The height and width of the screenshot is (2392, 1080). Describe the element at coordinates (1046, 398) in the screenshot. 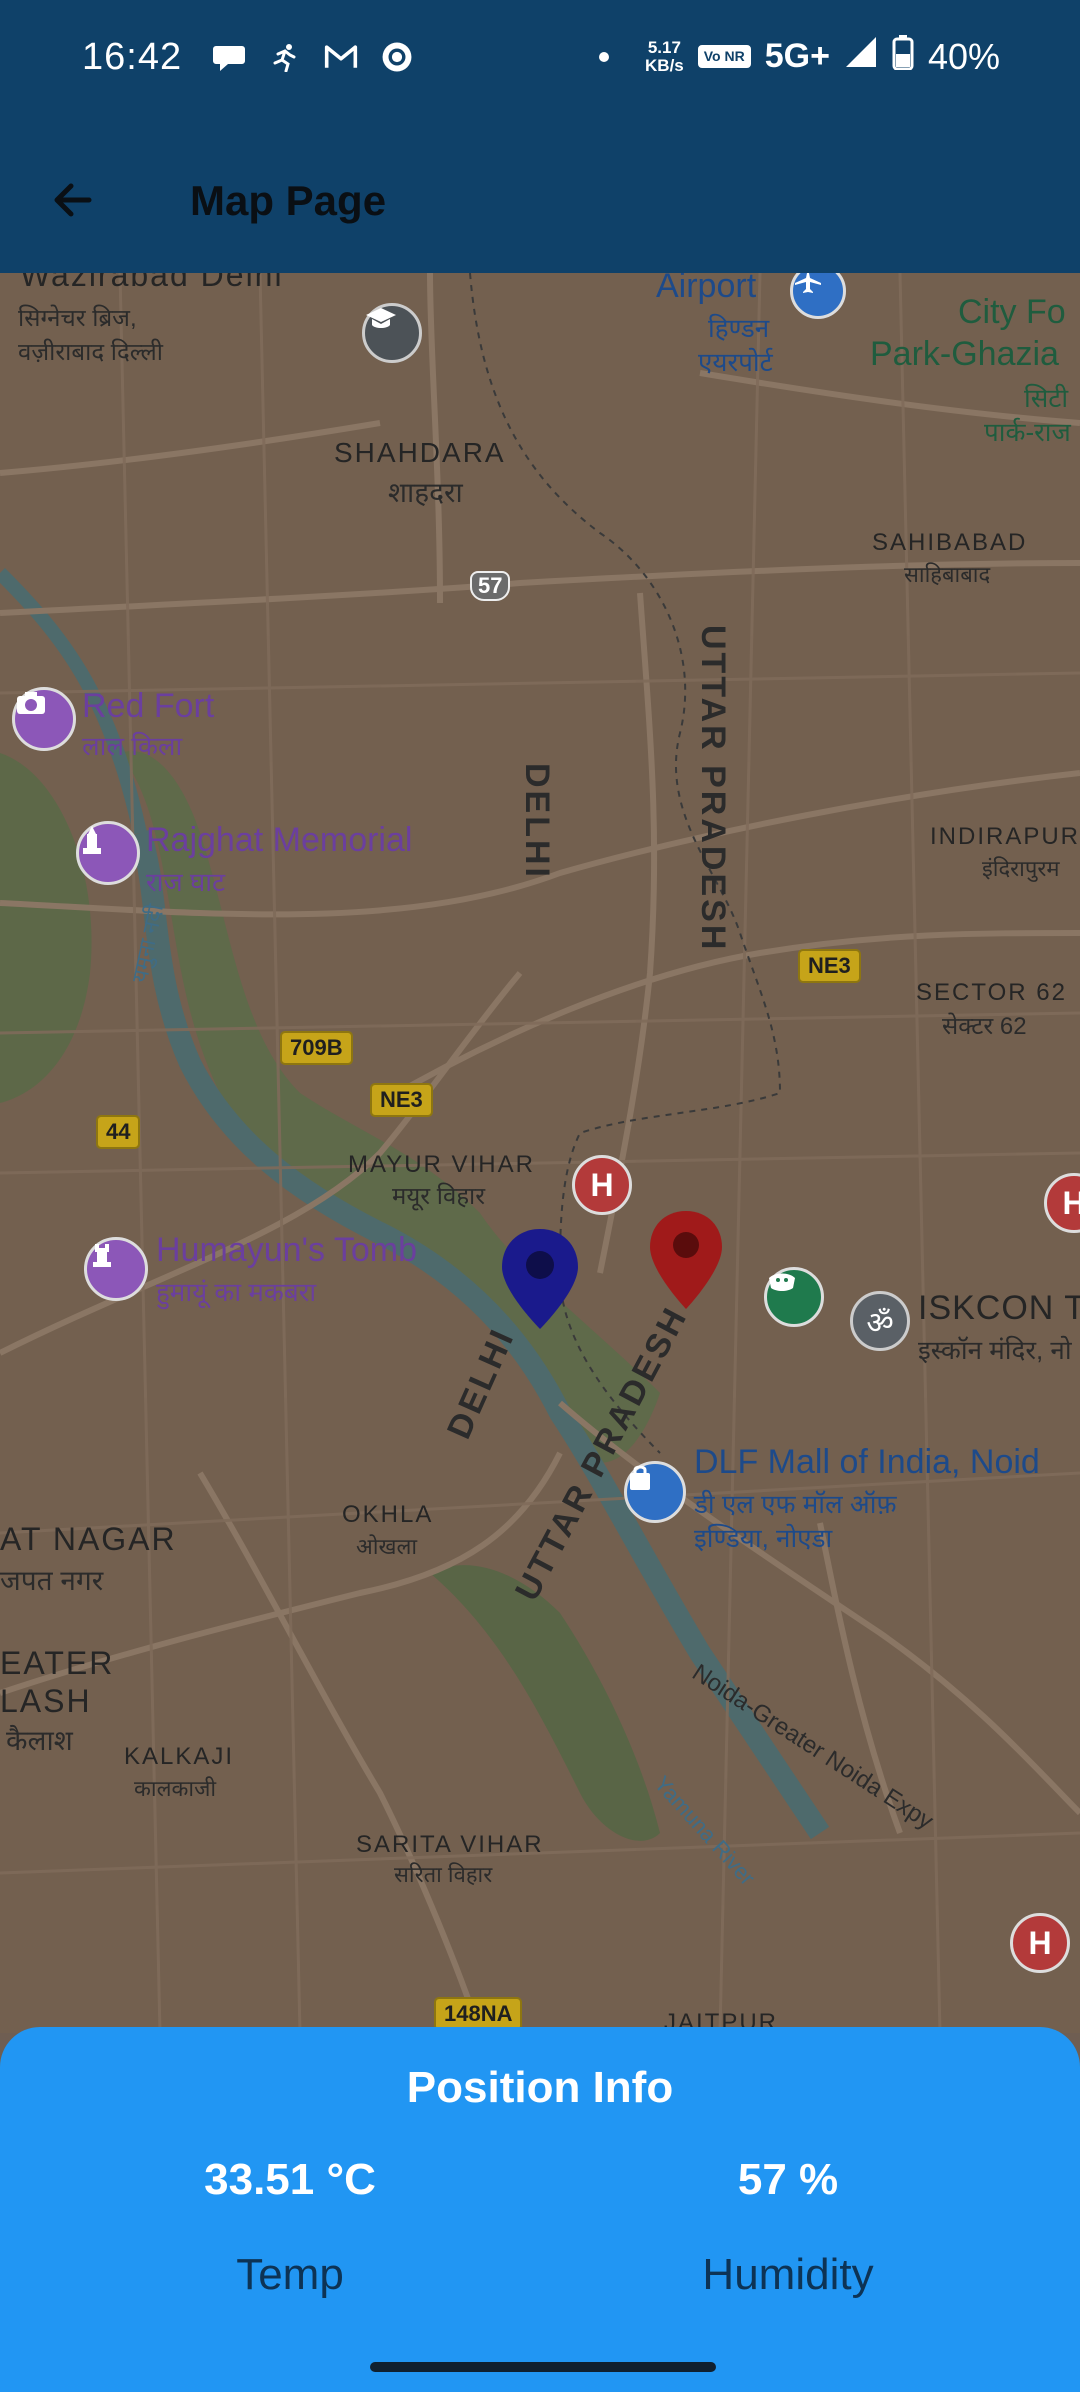

I see `map-label-cityforest-hi1: सिटी` at that location.